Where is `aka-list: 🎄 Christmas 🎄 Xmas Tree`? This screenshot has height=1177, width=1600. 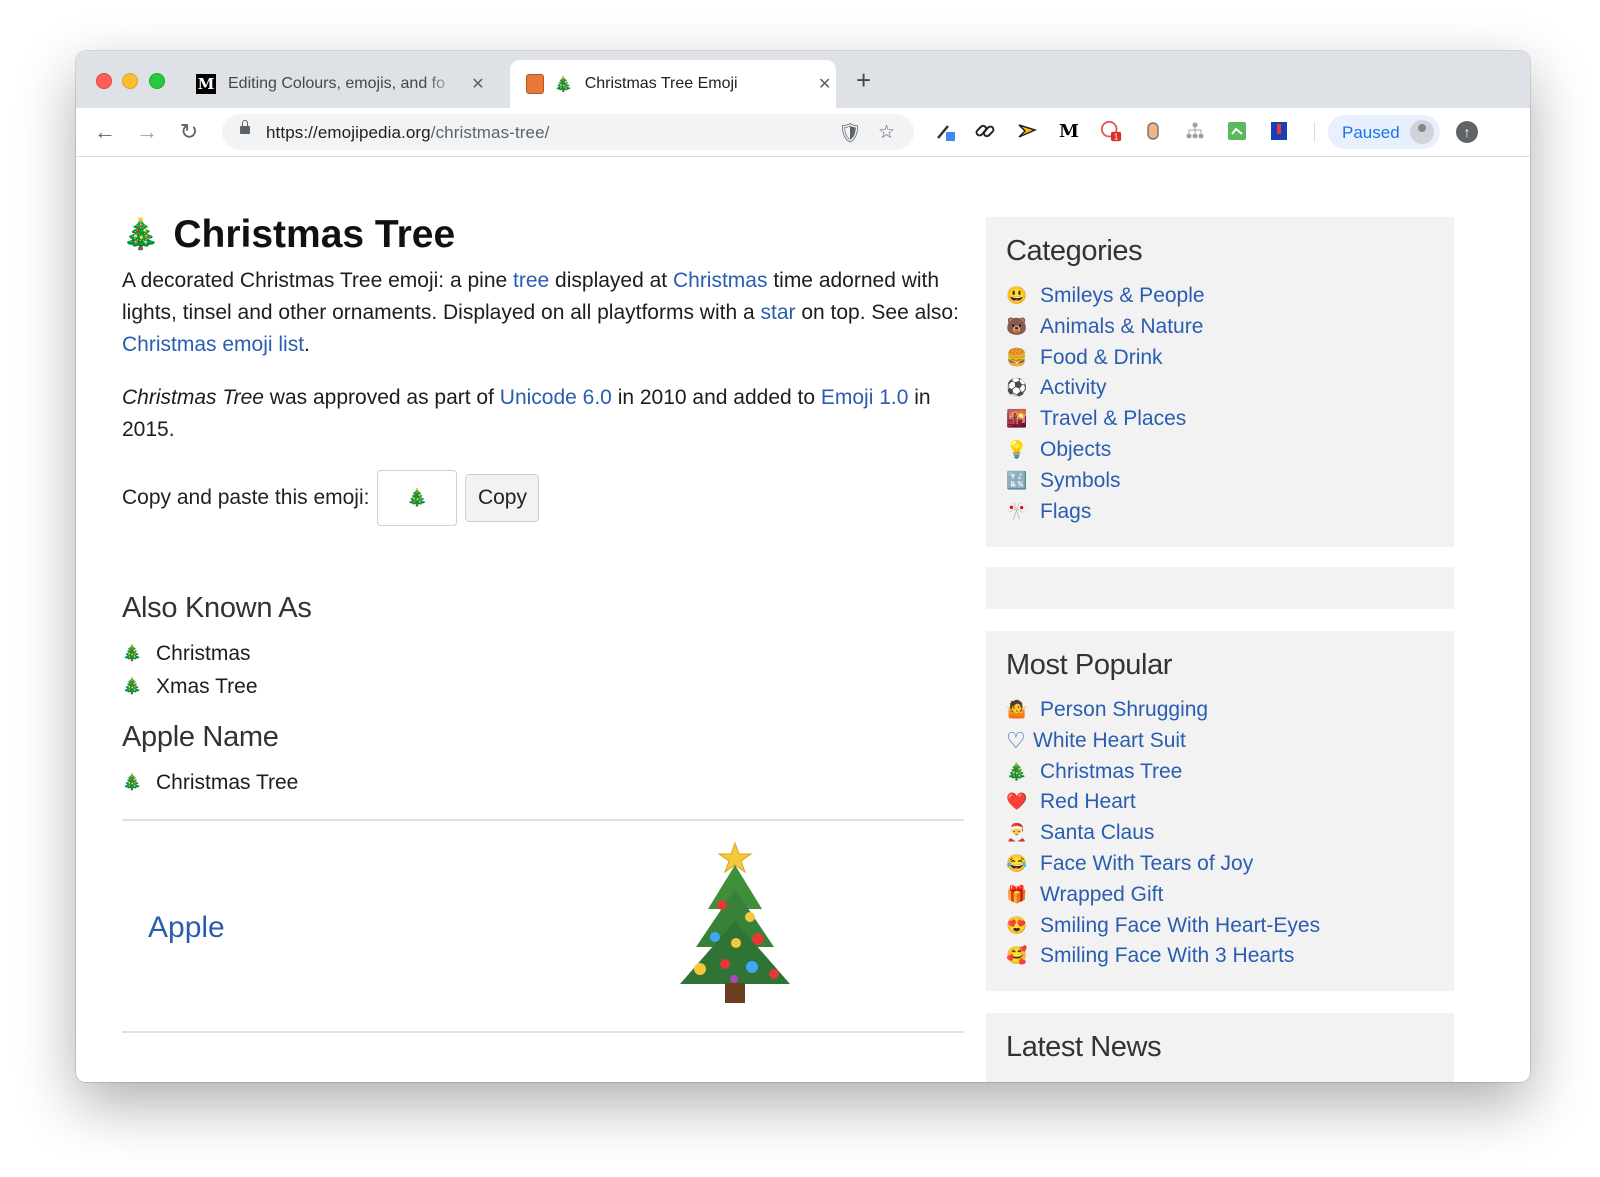 aka-list: 🎄 Christmas 🎄 Xmas Tree is located at coordinates (543, 670).